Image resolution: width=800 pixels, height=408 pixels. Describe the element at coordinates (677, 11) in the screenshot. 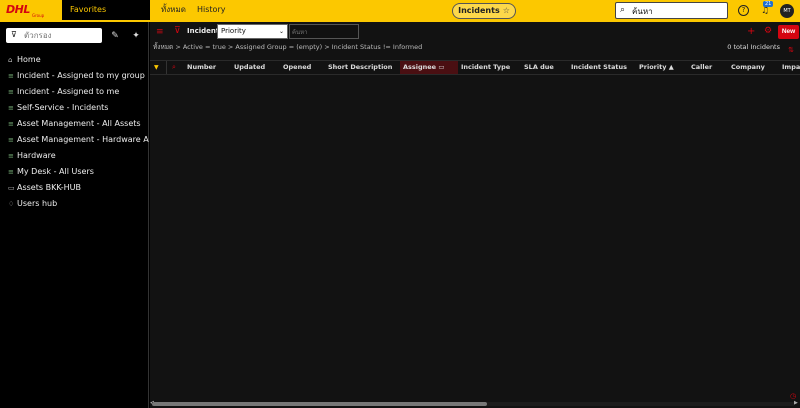

I see `global-search-input` at that location.